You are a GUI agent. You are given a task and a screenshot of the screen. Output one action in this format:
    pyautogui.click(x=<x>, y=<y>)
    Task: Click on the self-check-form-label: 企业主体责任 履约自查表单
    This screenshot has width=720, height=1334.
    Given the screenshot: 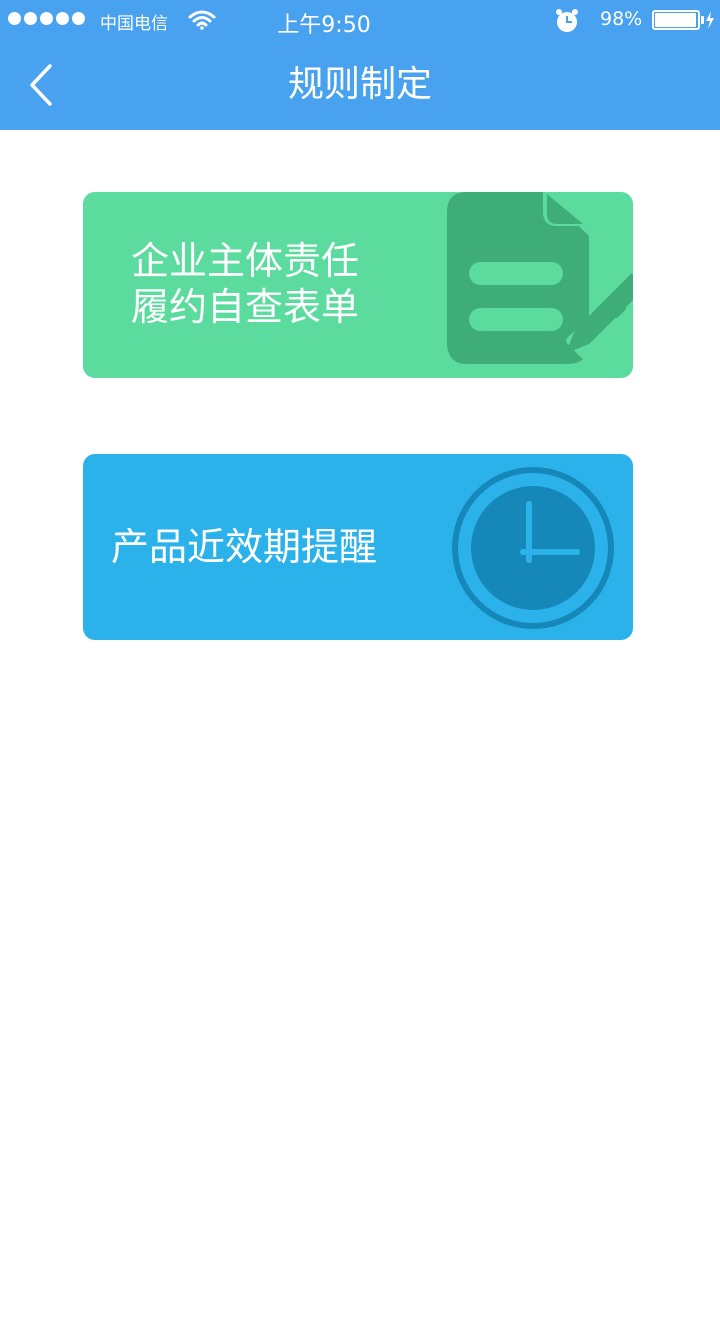 What is the action you would take?
    pyautogui.click(x=245, y=284)
    